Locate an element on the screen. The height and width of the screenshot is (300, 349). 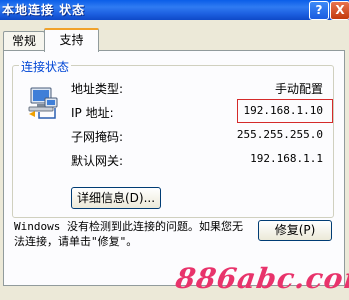
tab-support: 支持 is located at coordinates (71, 40).